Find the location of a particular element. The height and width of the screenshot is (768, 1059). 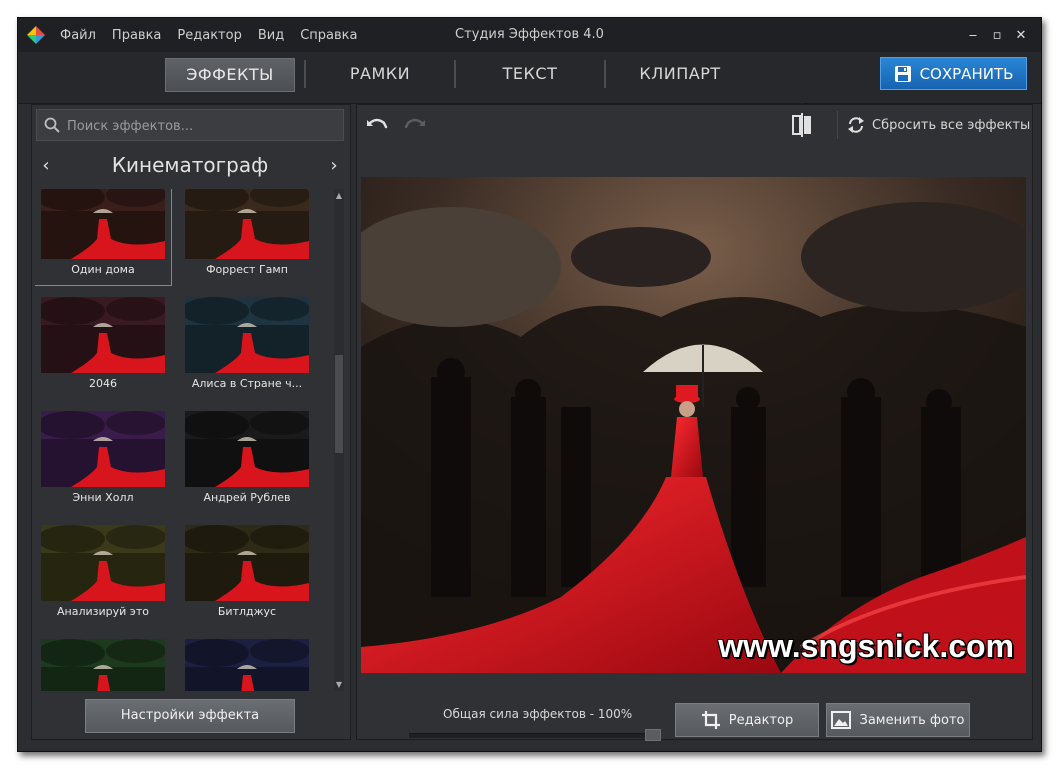

replace-photo-button: Заменить фото is located at coordinates (898, 720).